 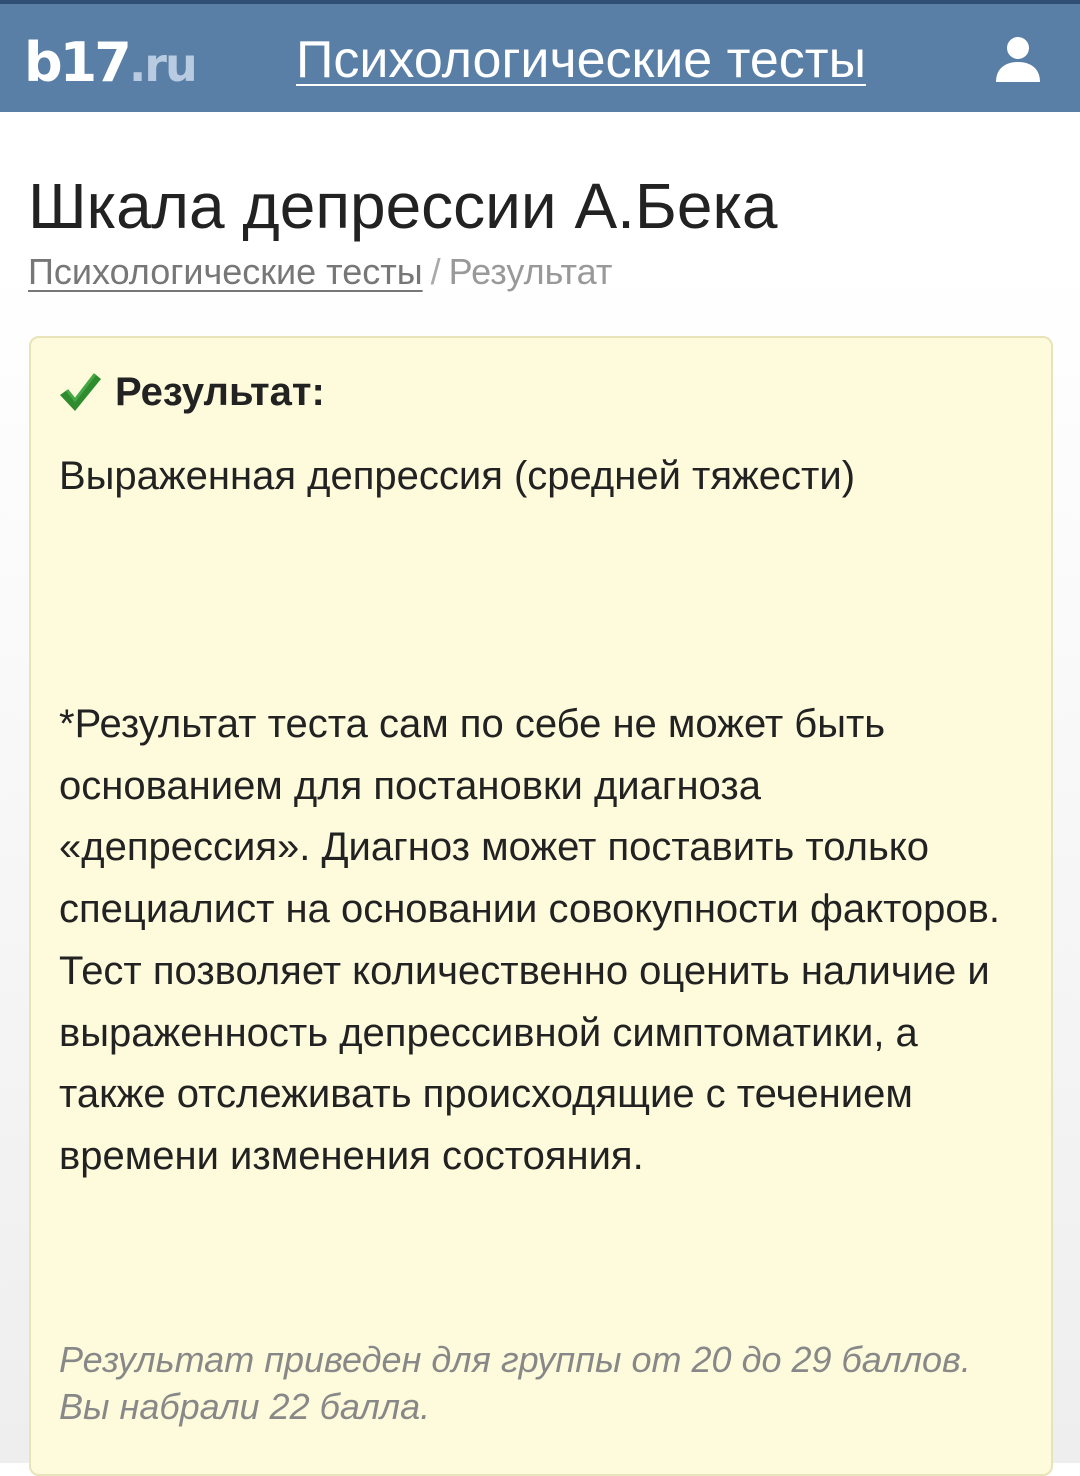 I want to click on logo-main-text: b17, so click(x=78, y=62).